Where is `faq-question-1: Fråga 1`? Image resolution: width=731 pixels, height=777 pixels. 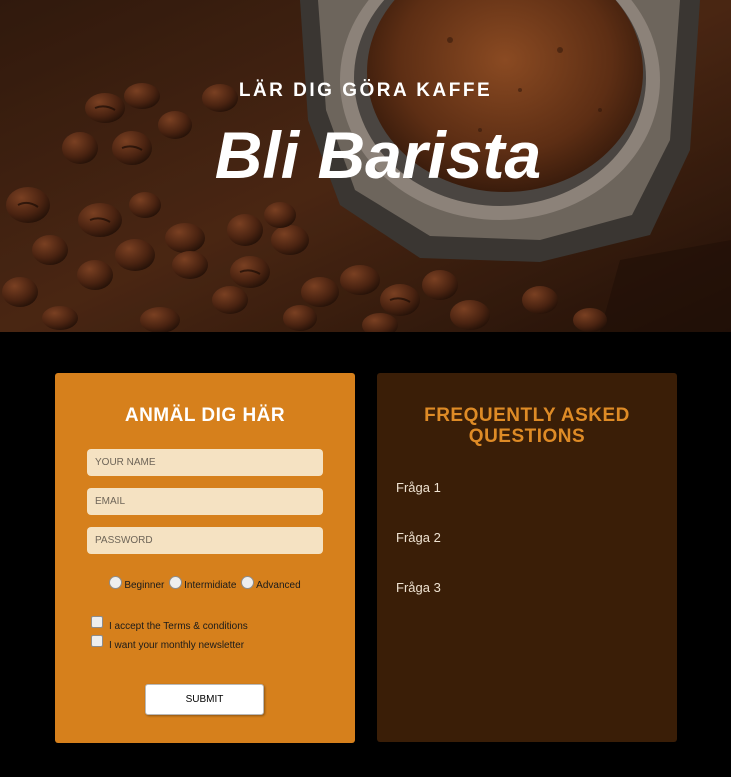
faq-question-1: Fråga 1 is located at coordinates (418, 487).